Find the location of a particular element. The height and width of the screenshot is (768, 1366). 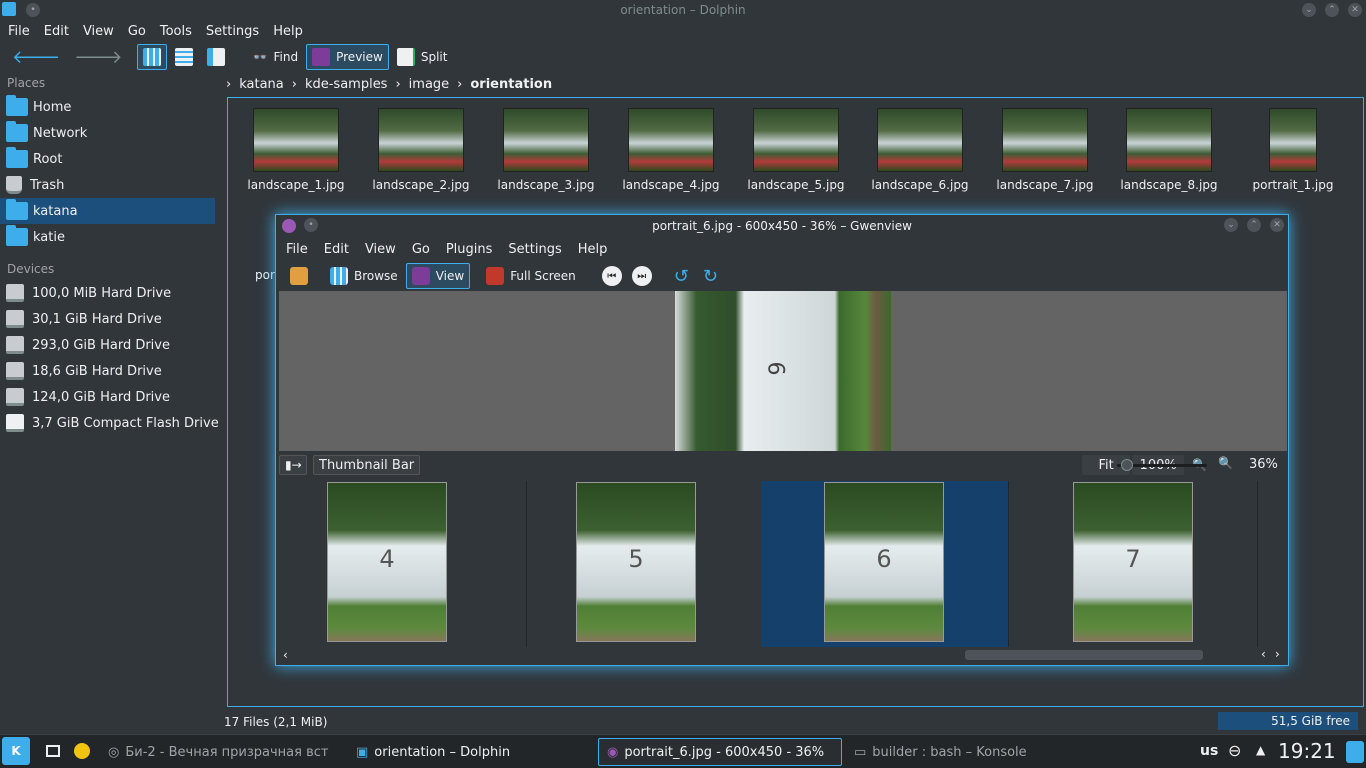

forward-button: 🡒 is located at coordinates (98, 57).